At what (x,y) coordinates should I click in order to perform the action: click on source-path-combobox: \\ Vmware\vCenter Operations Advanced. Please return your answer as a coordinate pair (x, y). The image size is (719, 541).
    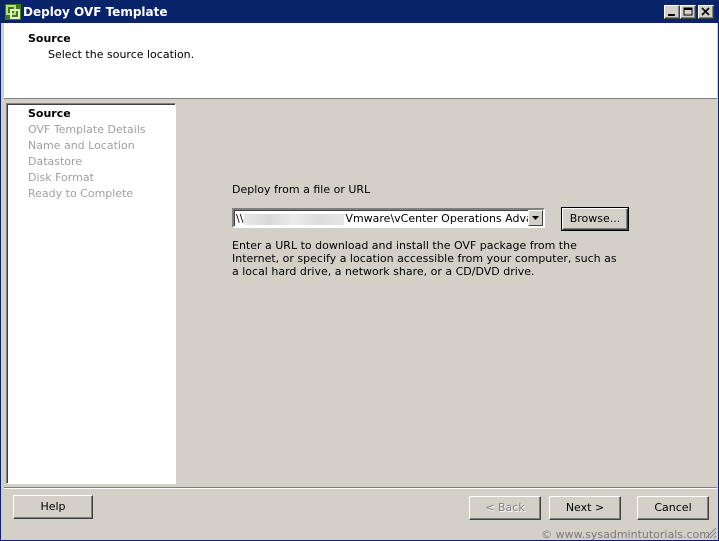
    Looking at the image, I should click on (388, 218).